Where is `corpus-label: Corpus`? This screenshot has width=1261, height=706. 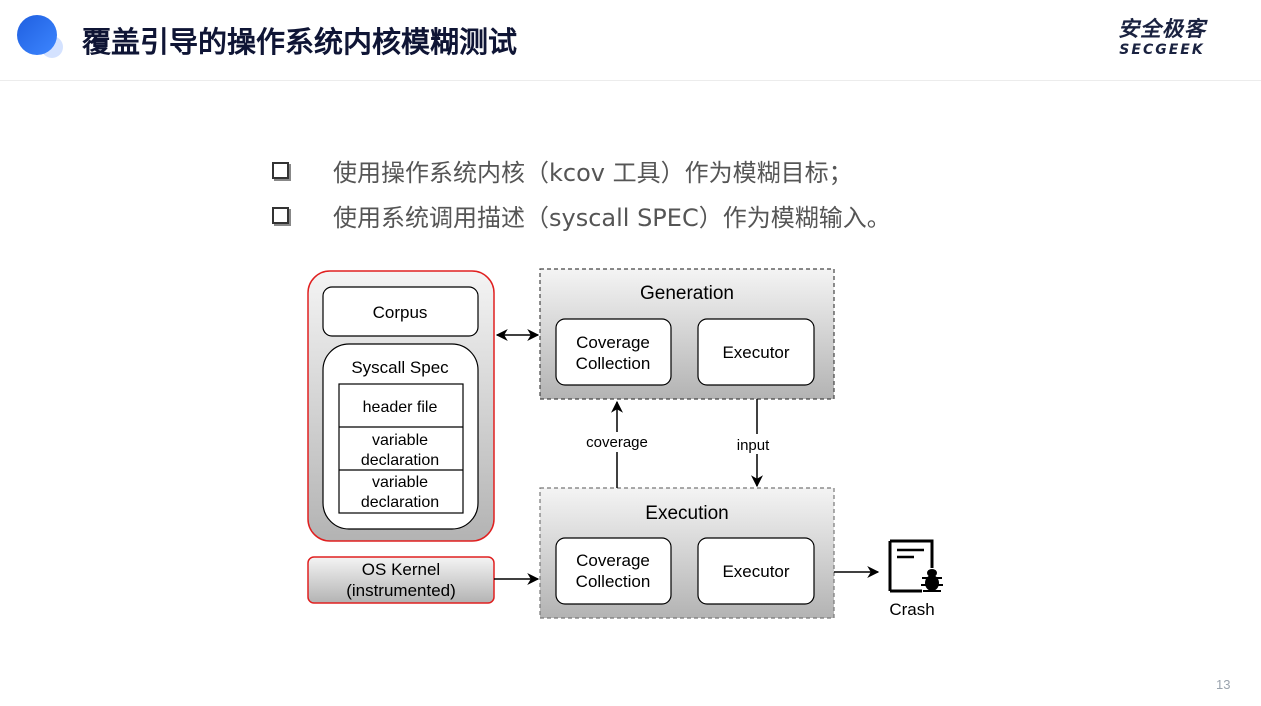 corpus-label: Corpus is located at coordinates (400, 312).